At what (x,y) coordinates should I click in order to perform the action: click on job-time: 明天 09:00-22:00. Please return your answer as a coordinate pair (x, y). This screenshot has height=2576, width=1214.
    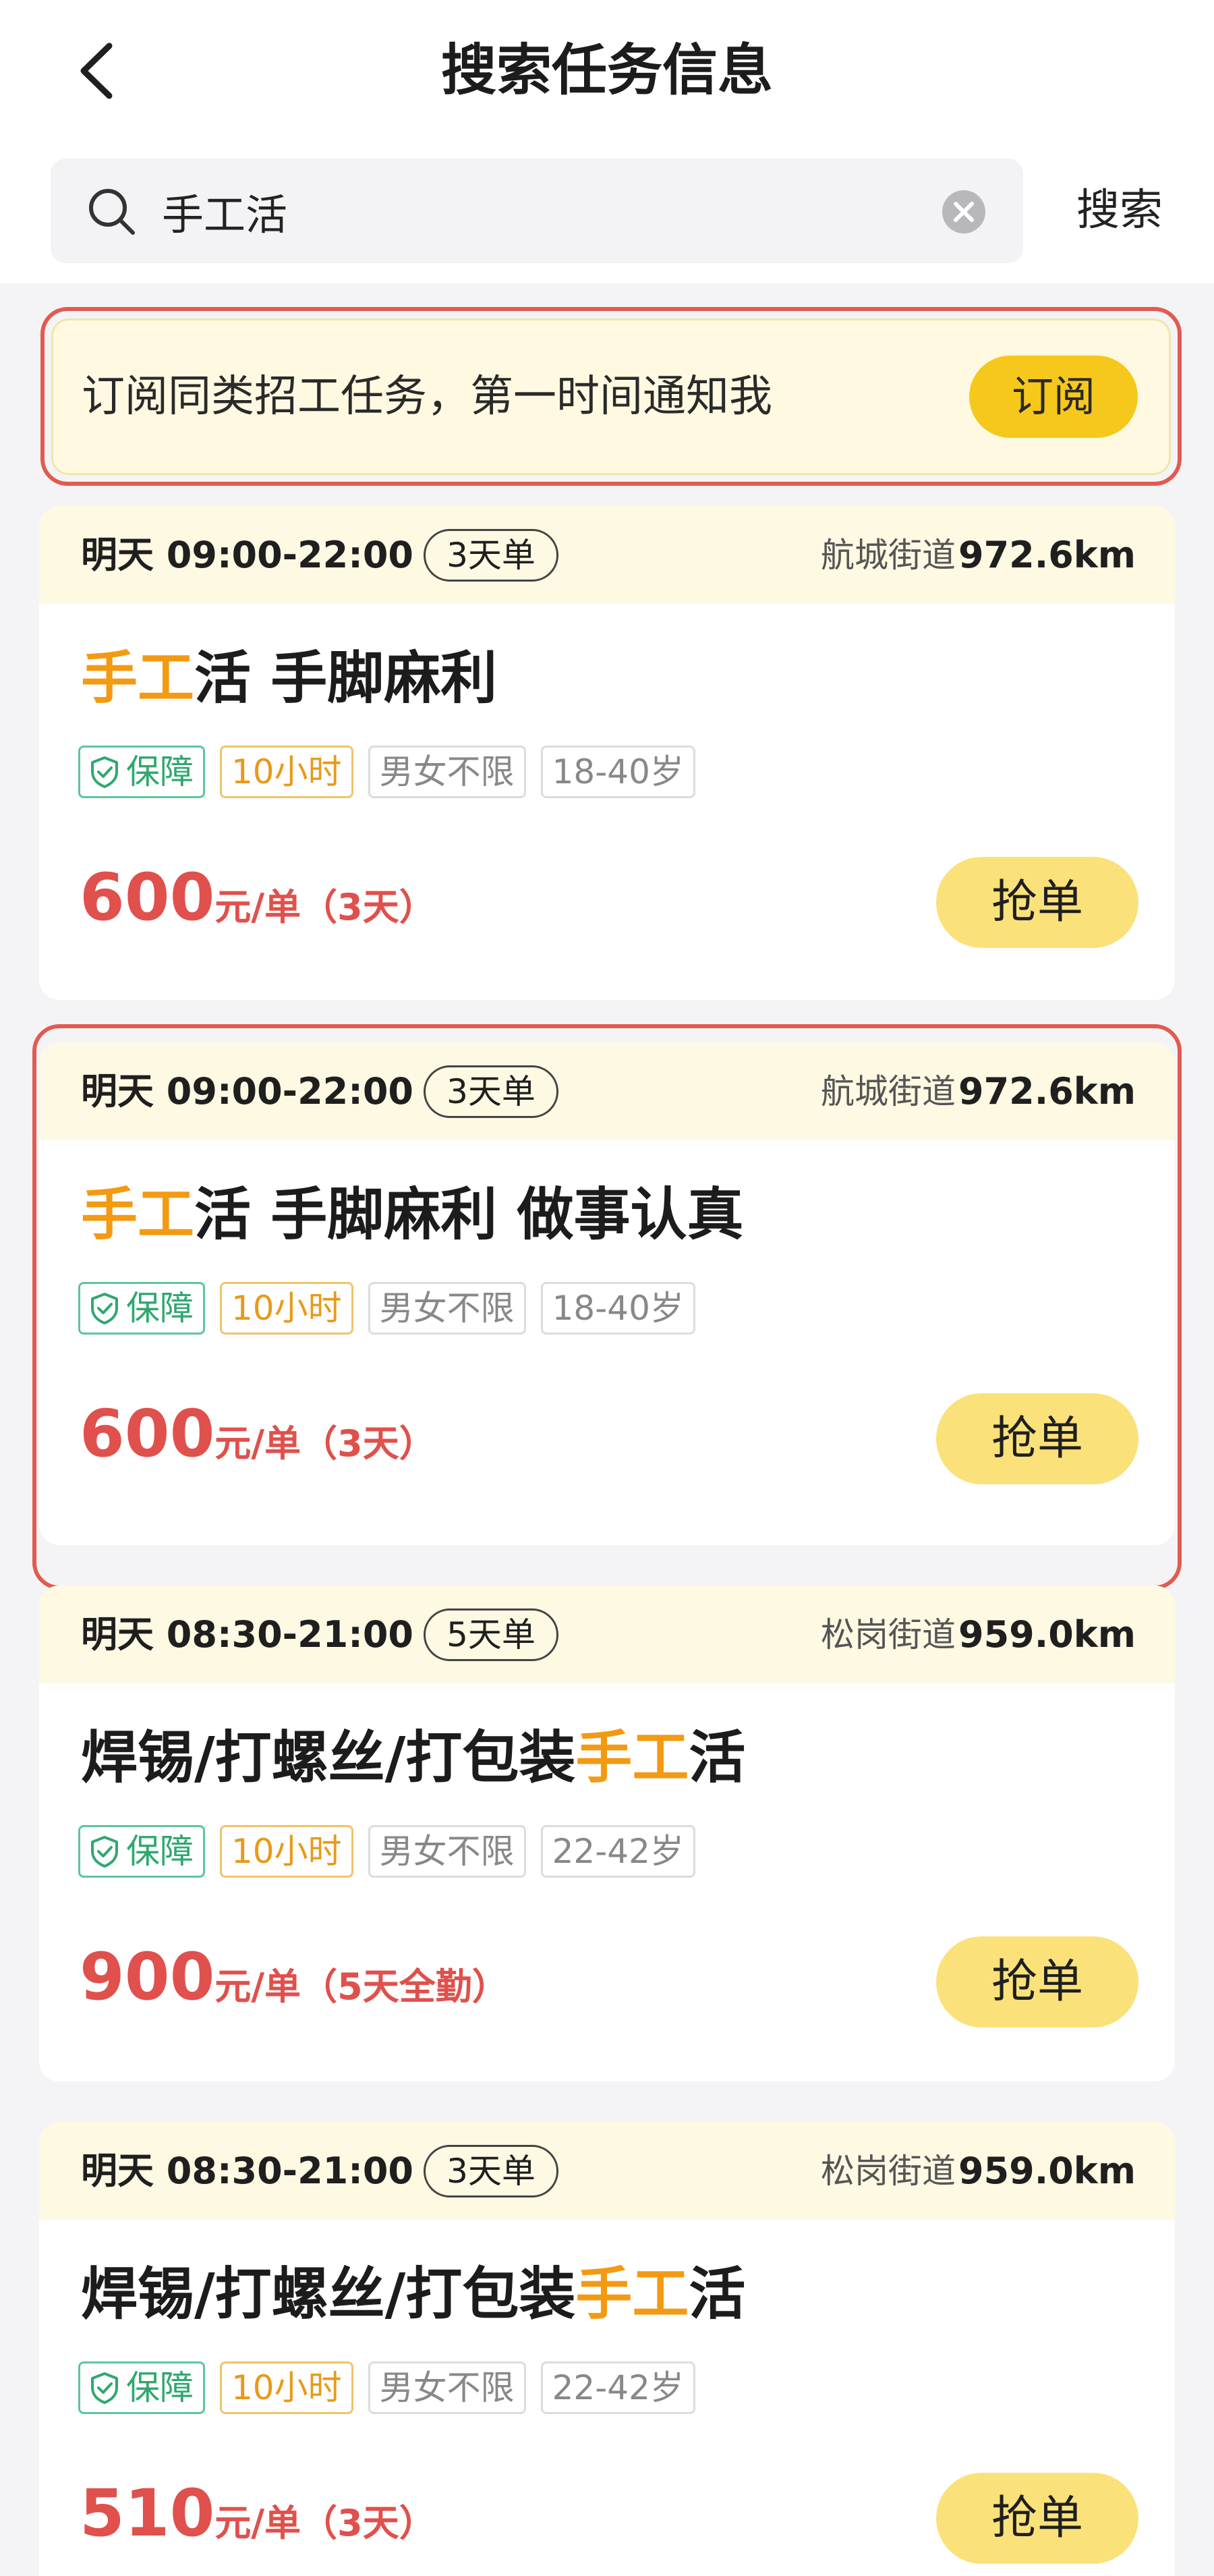
    Looking at the image, I should click on (247, 555).